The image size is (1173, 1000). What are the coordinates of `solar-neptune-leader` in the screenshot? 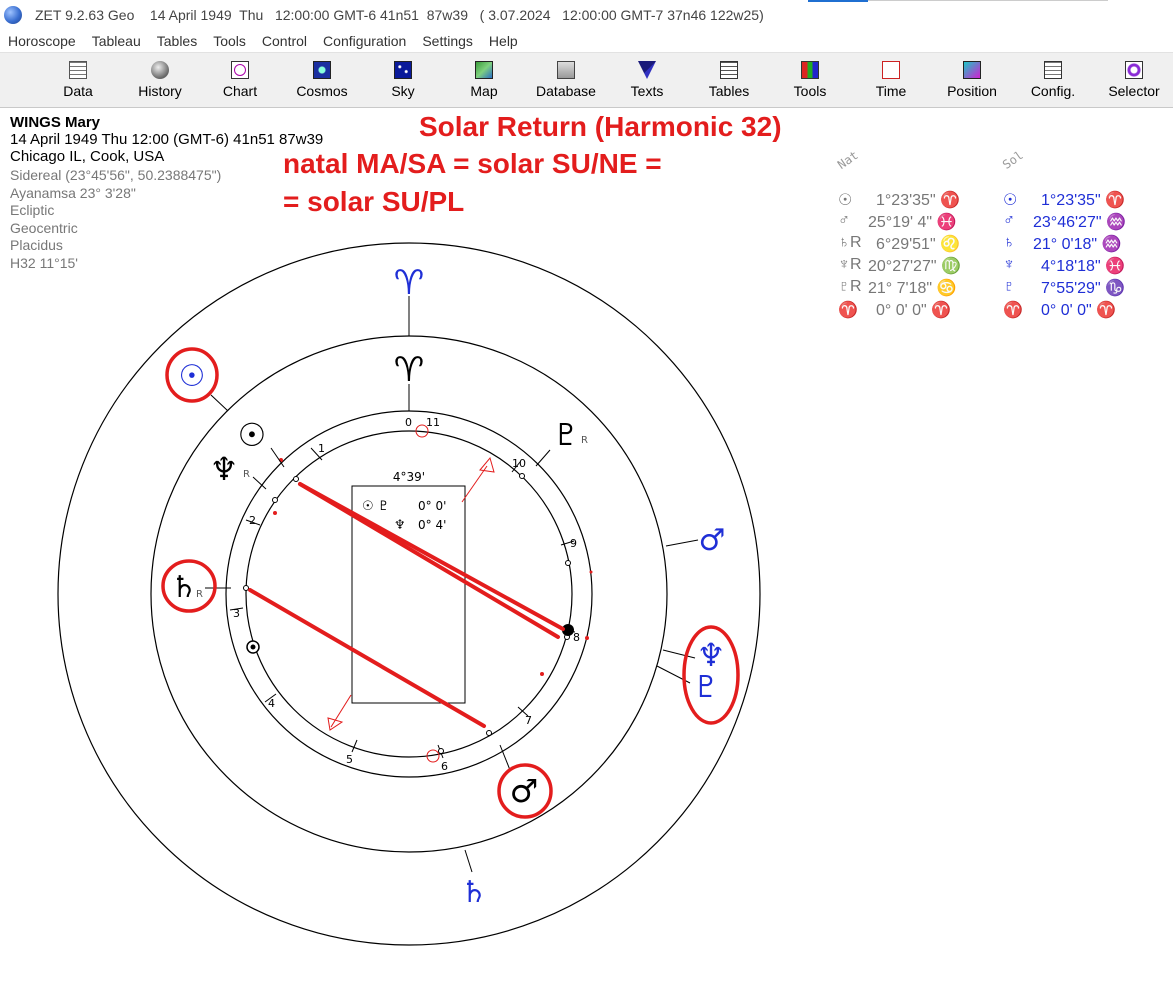 It's located at (679, 654).